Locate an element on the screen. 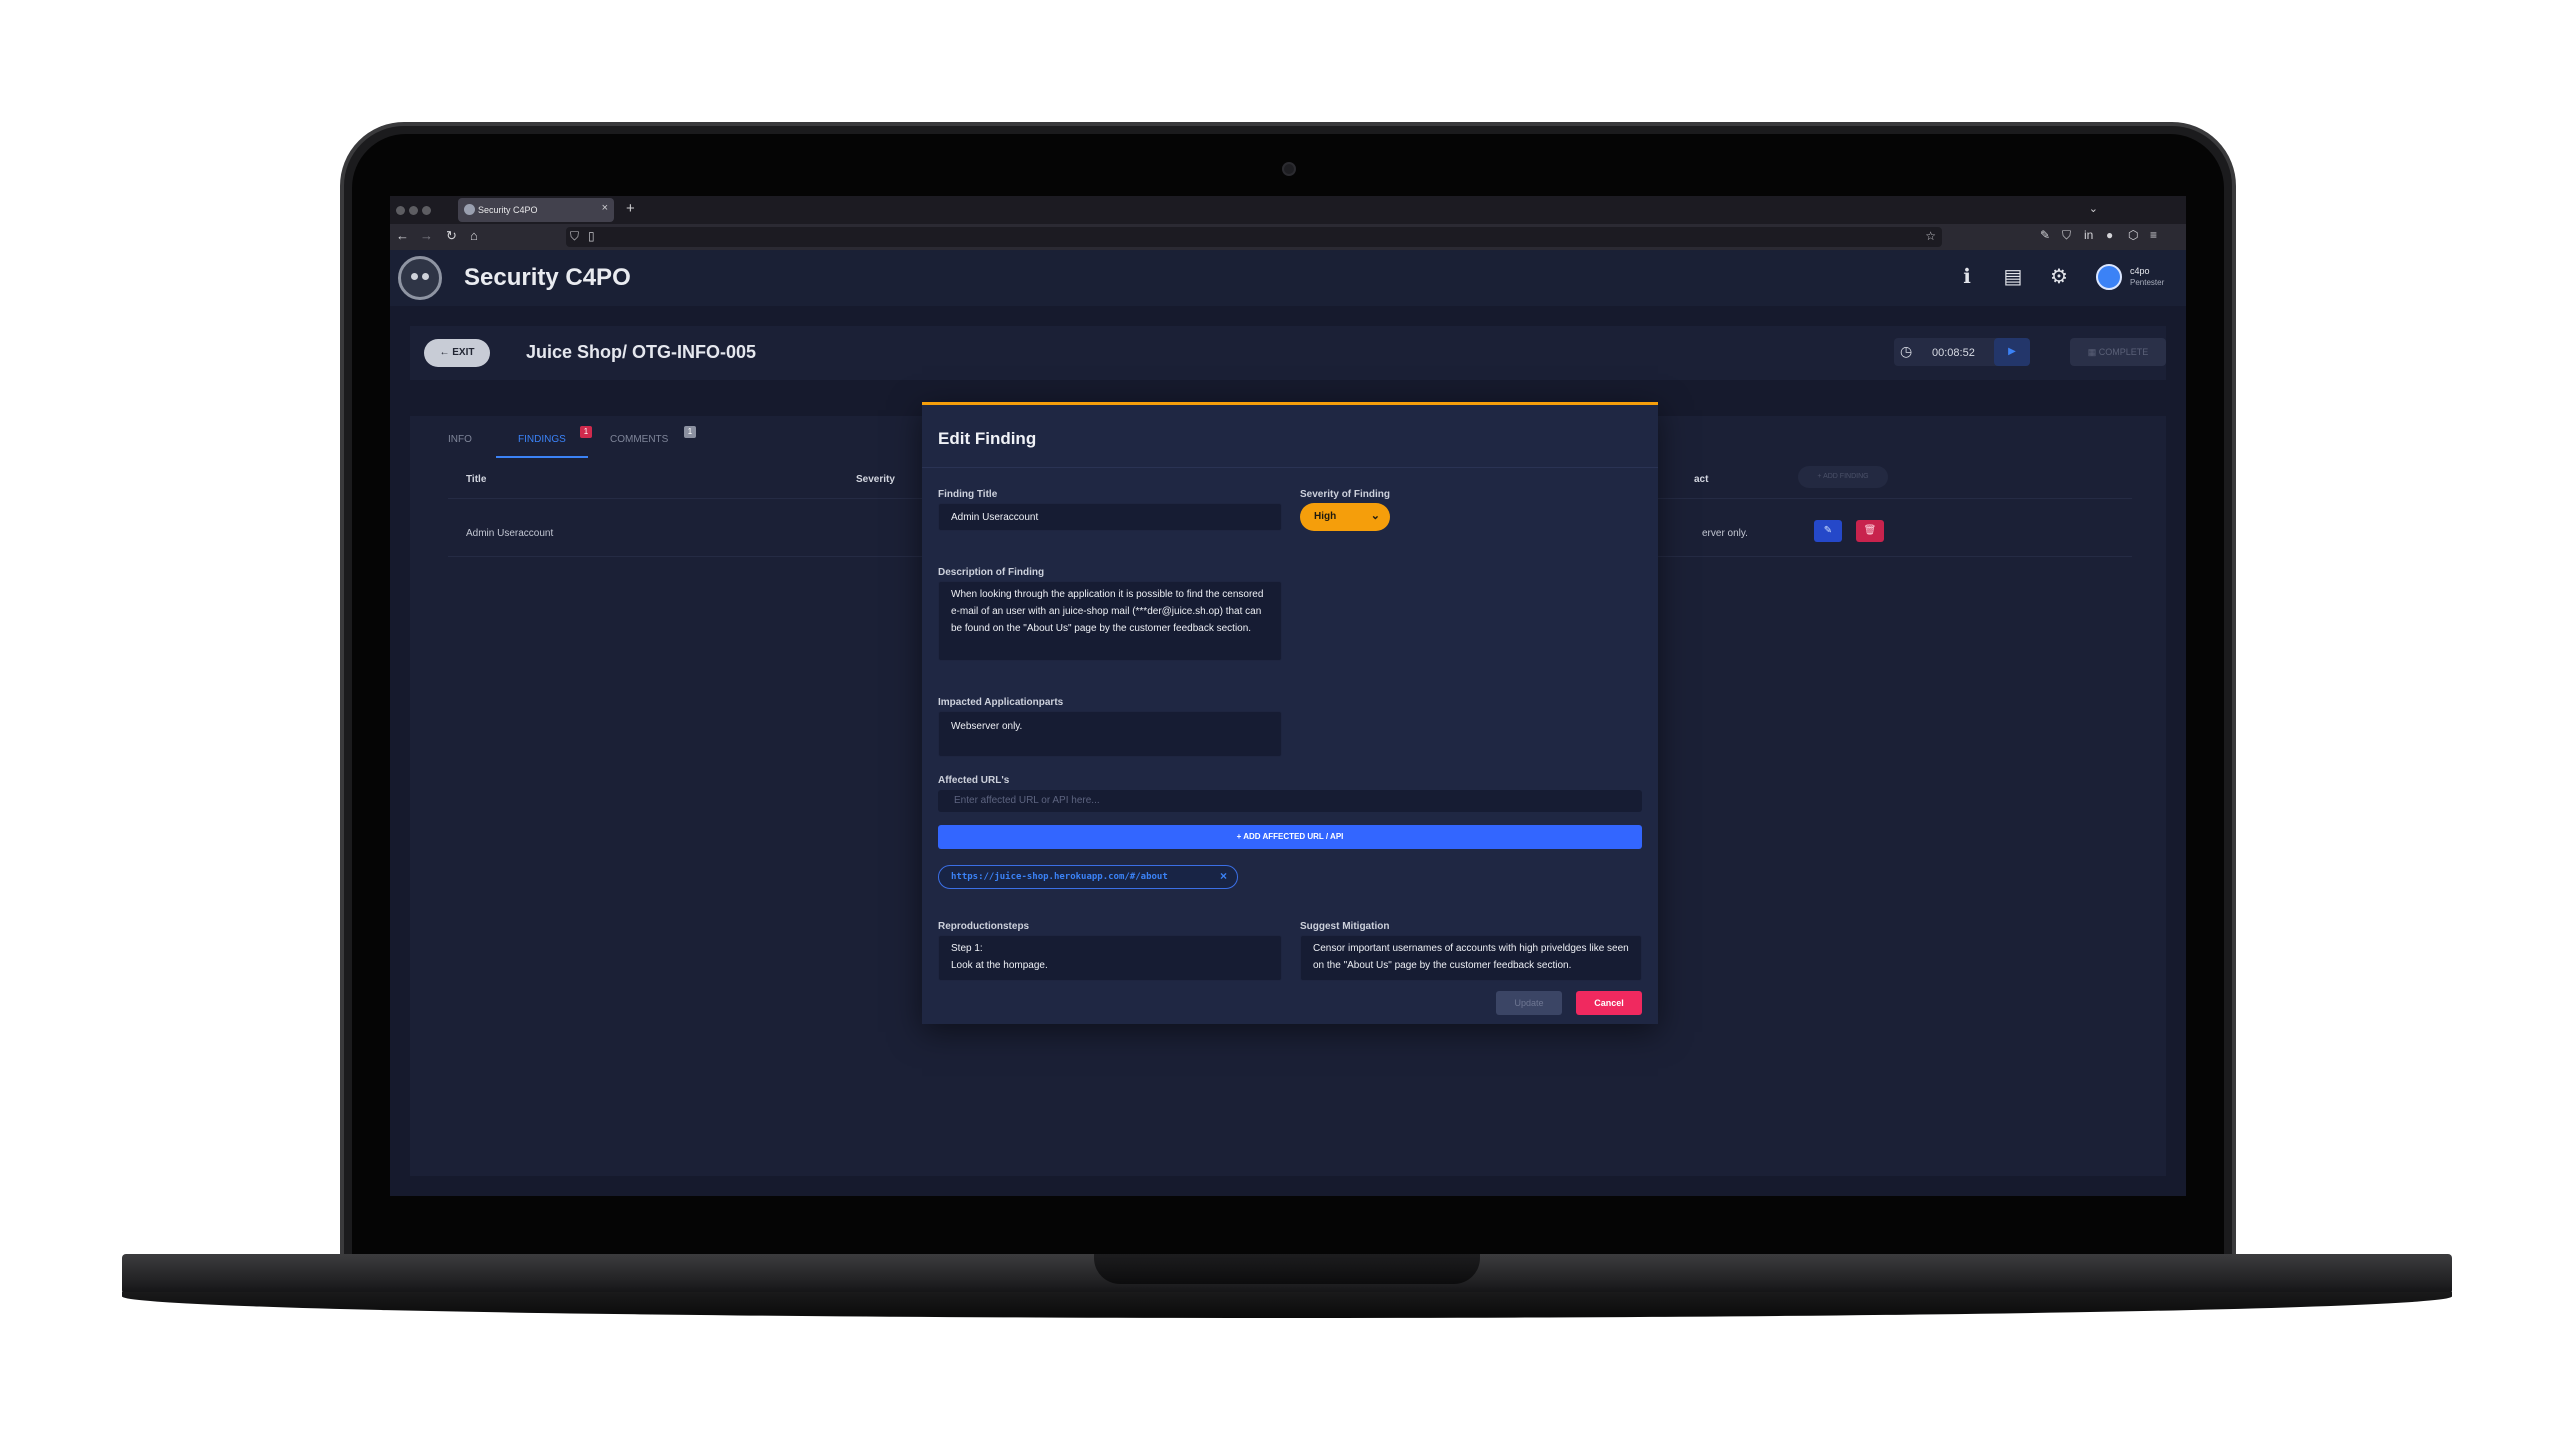 The height and width of the screenshot is (1440, 2560). dialog-title: Edit Finding is located at coordinates (987, 438).